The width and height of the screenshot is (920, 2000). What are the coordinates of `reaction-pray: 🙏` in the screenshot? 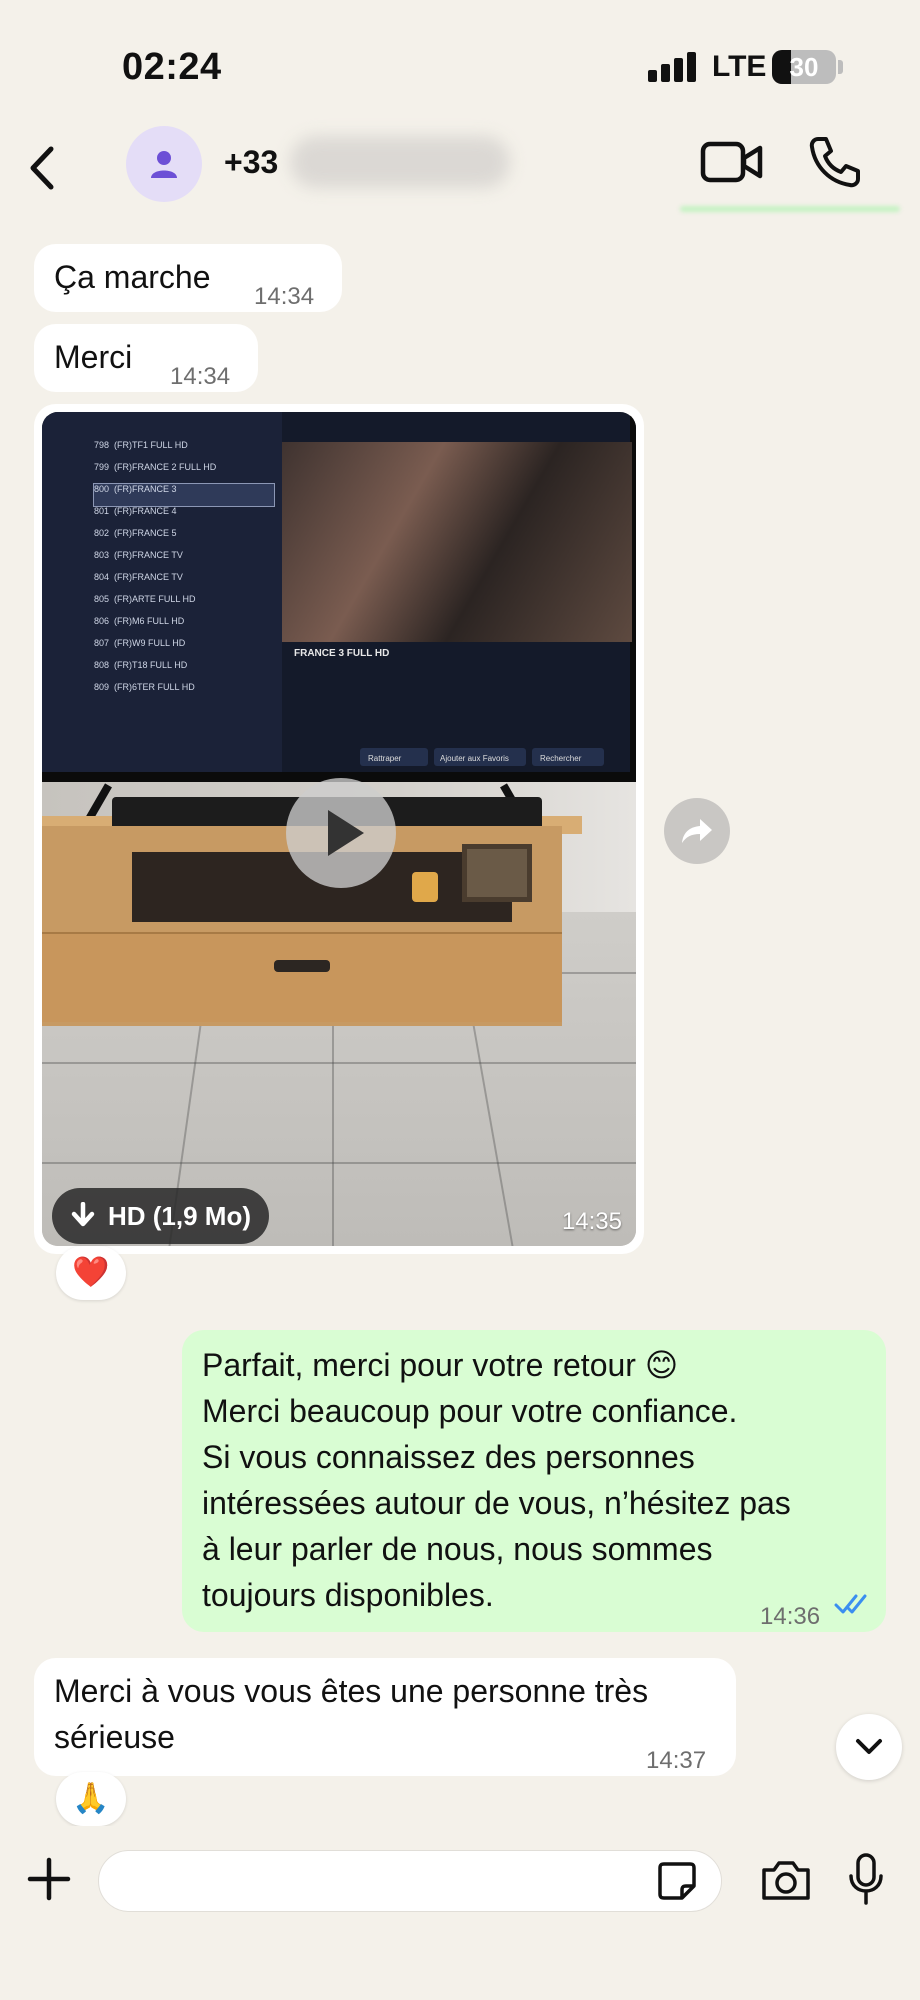 It's located at (91, 1799).